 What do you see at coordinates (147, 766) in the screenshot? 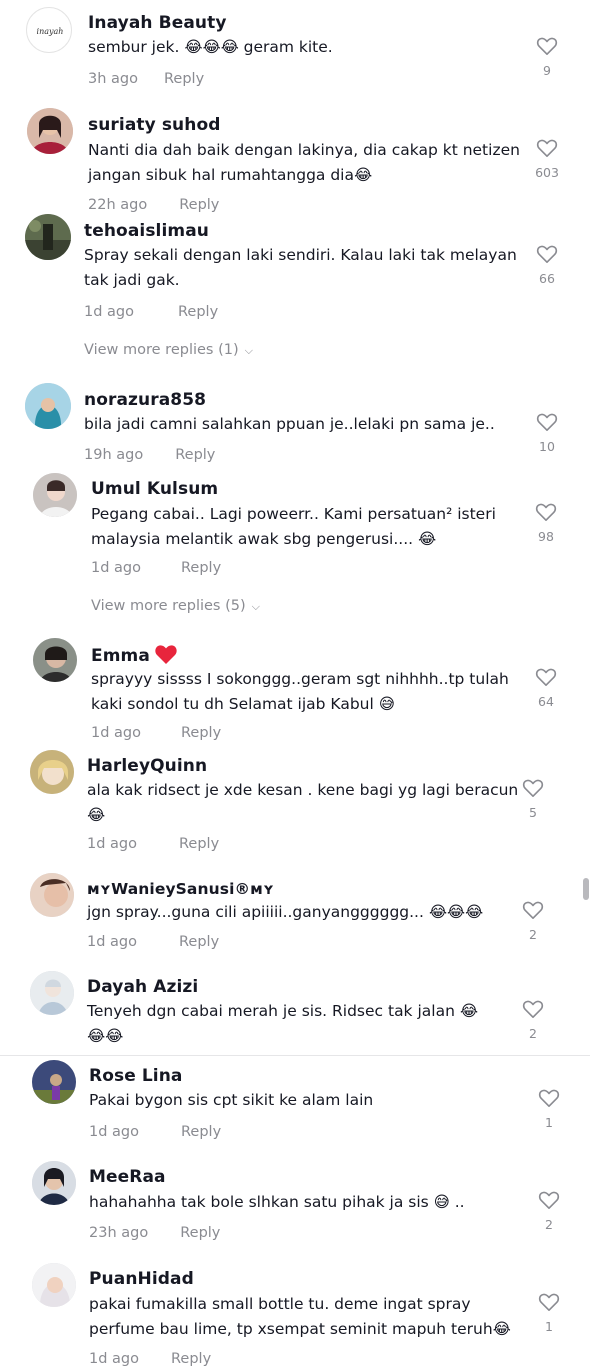
I see `username: HarleyQuinn` at bounding box center [147, 766].